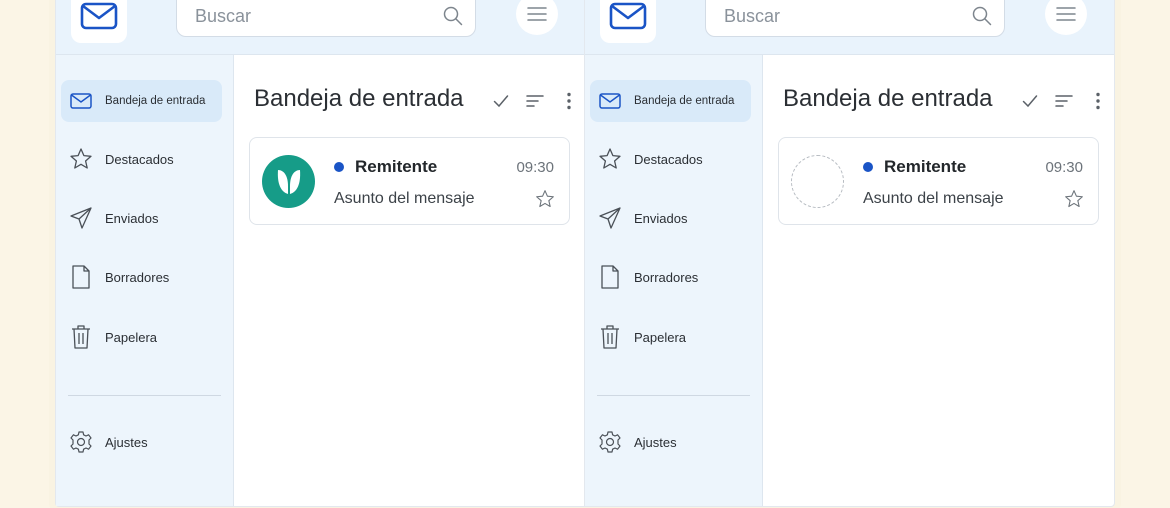 The width and height of the screenshot is (1170, 508). I want to click on leaf-logo-icon, so click(288, 181).